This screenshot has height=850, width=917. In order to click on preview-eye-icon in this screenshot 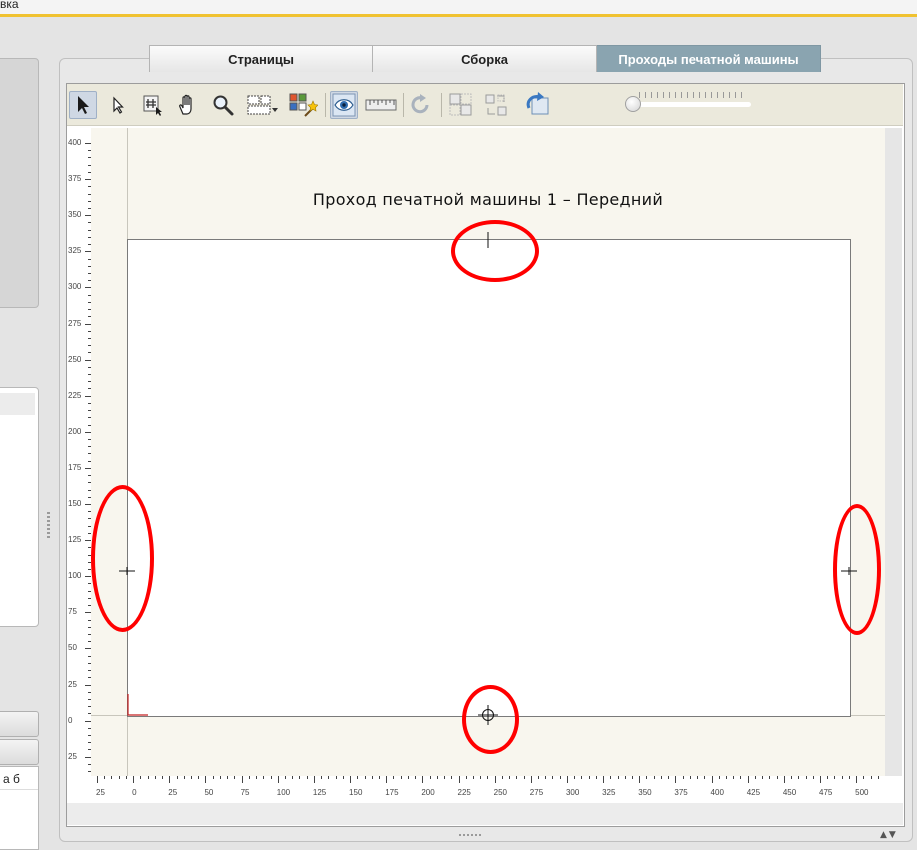, I will do `click(344, 105)`.